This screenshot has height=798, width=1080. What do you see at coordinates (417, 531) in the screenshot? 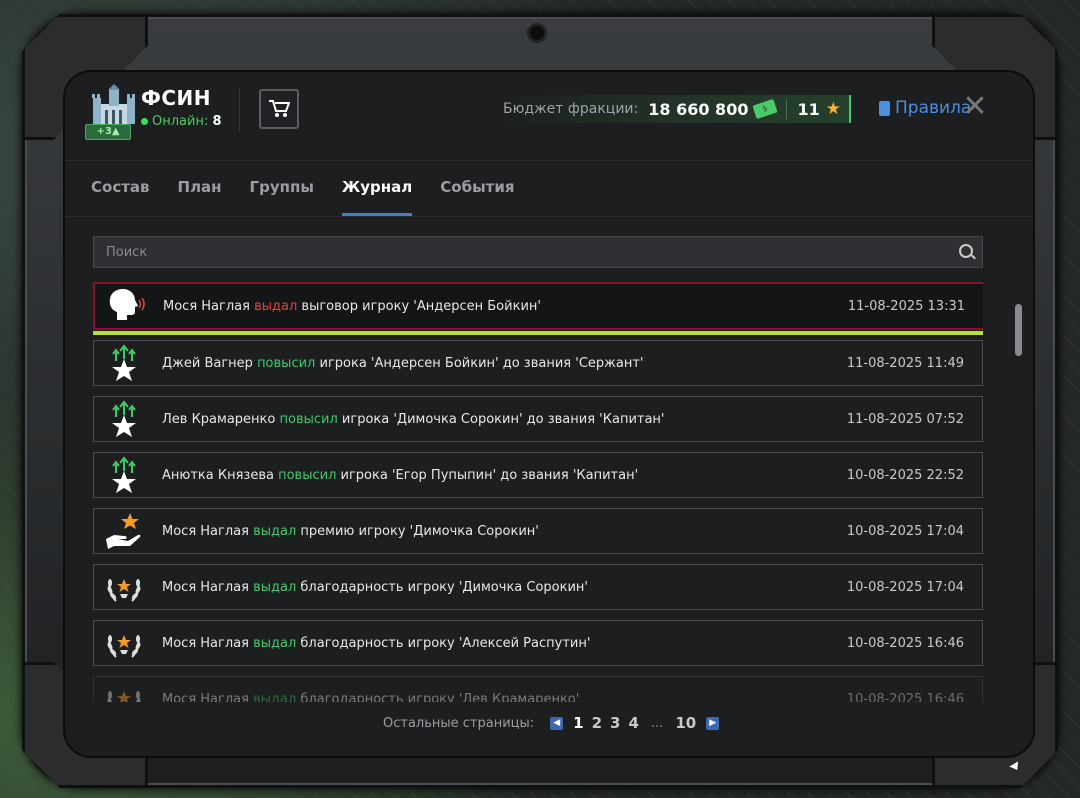
I see `action-details: премию игроку 'Димочка Сорокин'` at bounding box center [417, 531].